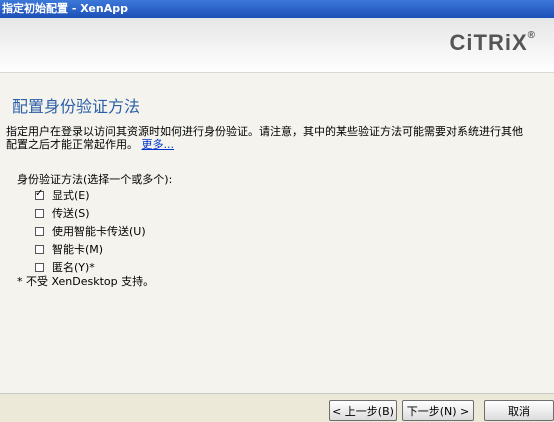 The height and width of the screenshot is (422, 554). Describe the element at coordinates (531, 35) in the screenshot. I see `logo-registered-mark: ®` at that location.